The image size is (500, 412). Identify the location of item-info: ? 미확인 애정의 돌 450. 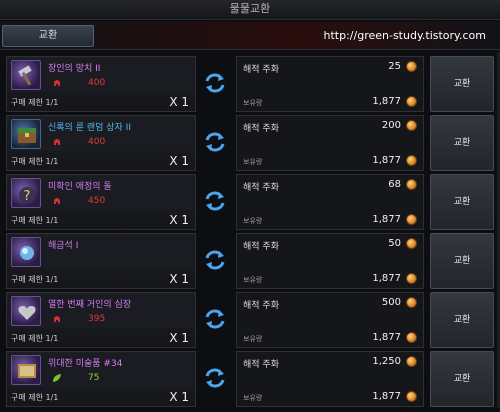
(101, 193).